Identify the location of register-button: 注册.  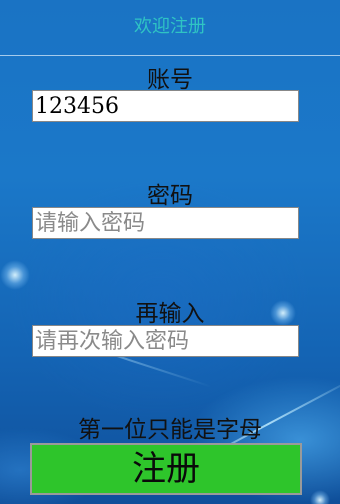
(166, 469).